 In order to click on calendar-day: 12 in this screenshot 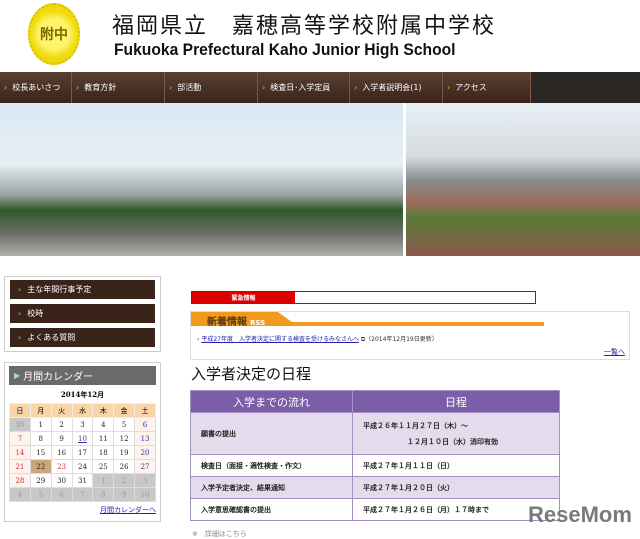, I will do `click(124, 438)`.